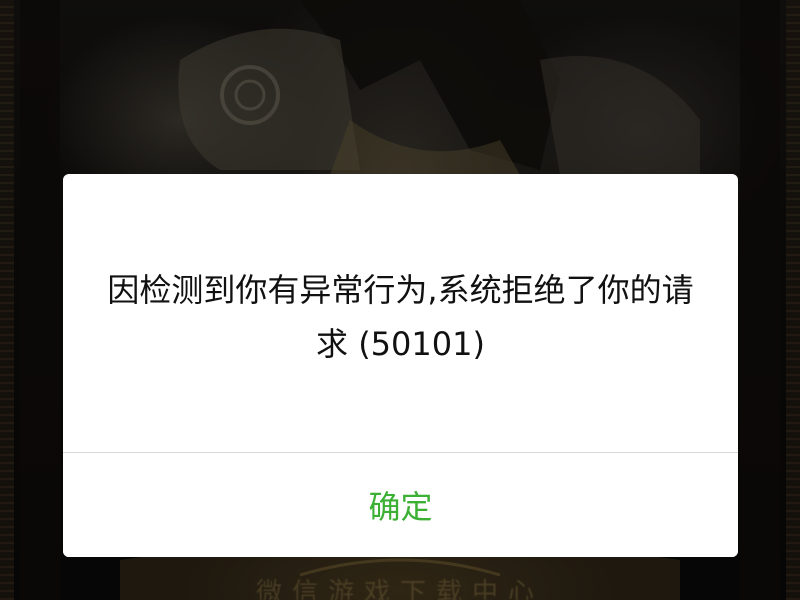  I want to click on dialog-message: 因检测到你有异常行为,系统拒绝了你的请求 (50101), so click(400, 317).